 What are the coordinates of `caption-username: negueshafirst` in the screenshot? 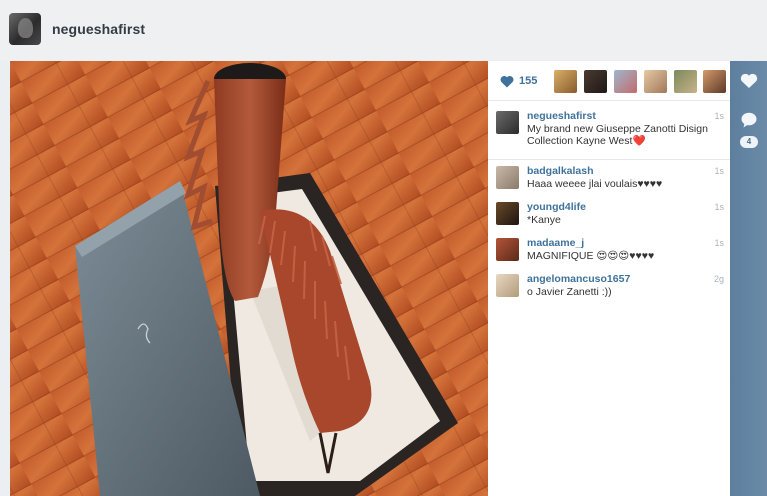 It's located at (561, 116).